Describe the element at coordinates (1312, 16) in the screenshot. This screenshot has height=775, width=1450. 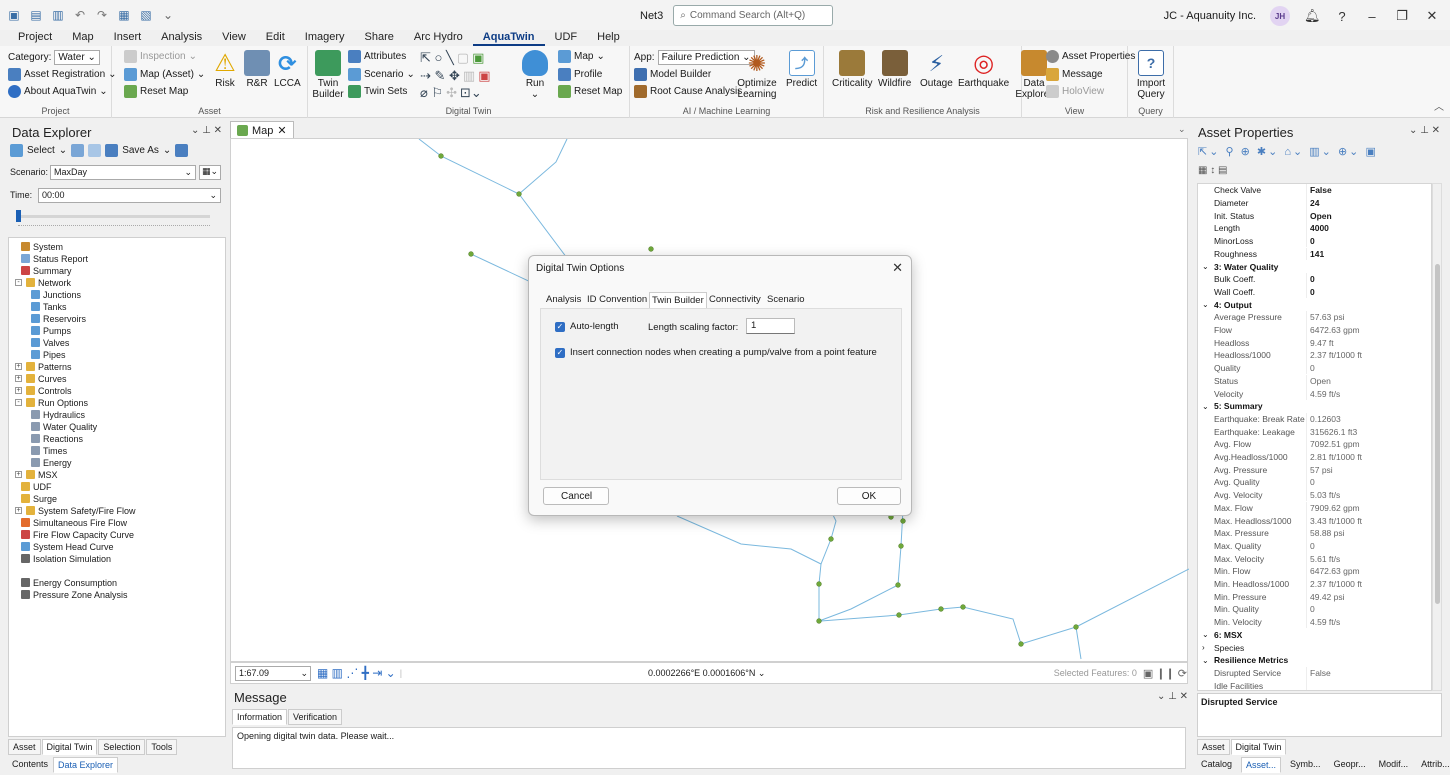
I see `notification-bell-icon: 🔔︎` at that location.